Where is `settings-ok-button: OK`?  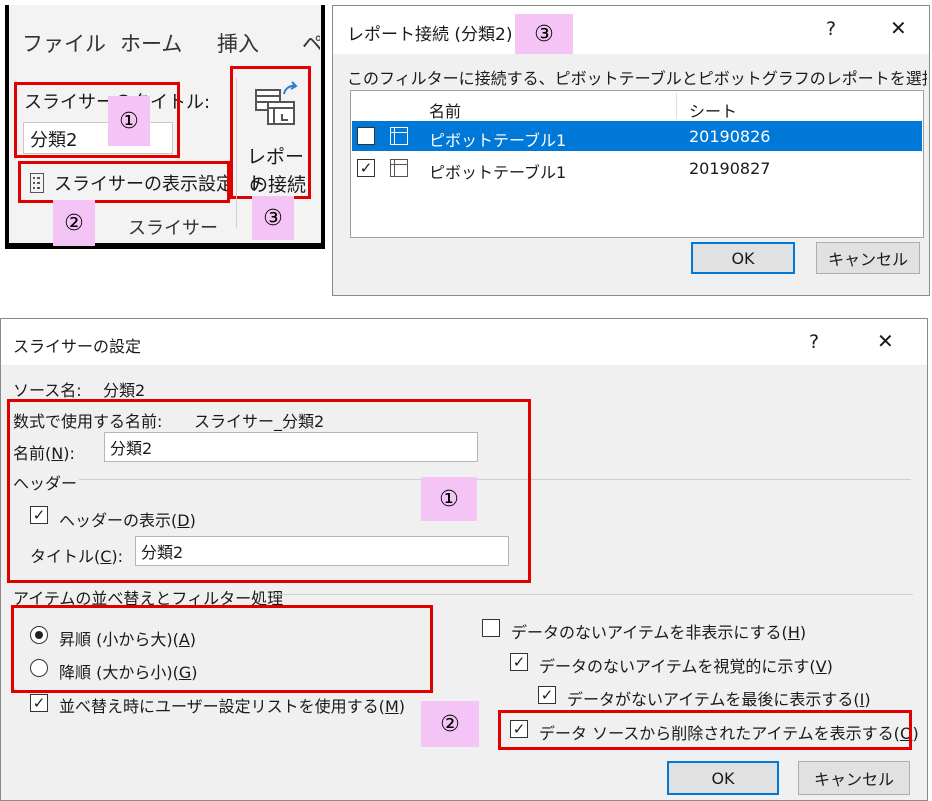
settings-ok-button: OK is located at coordinates (723, 778).